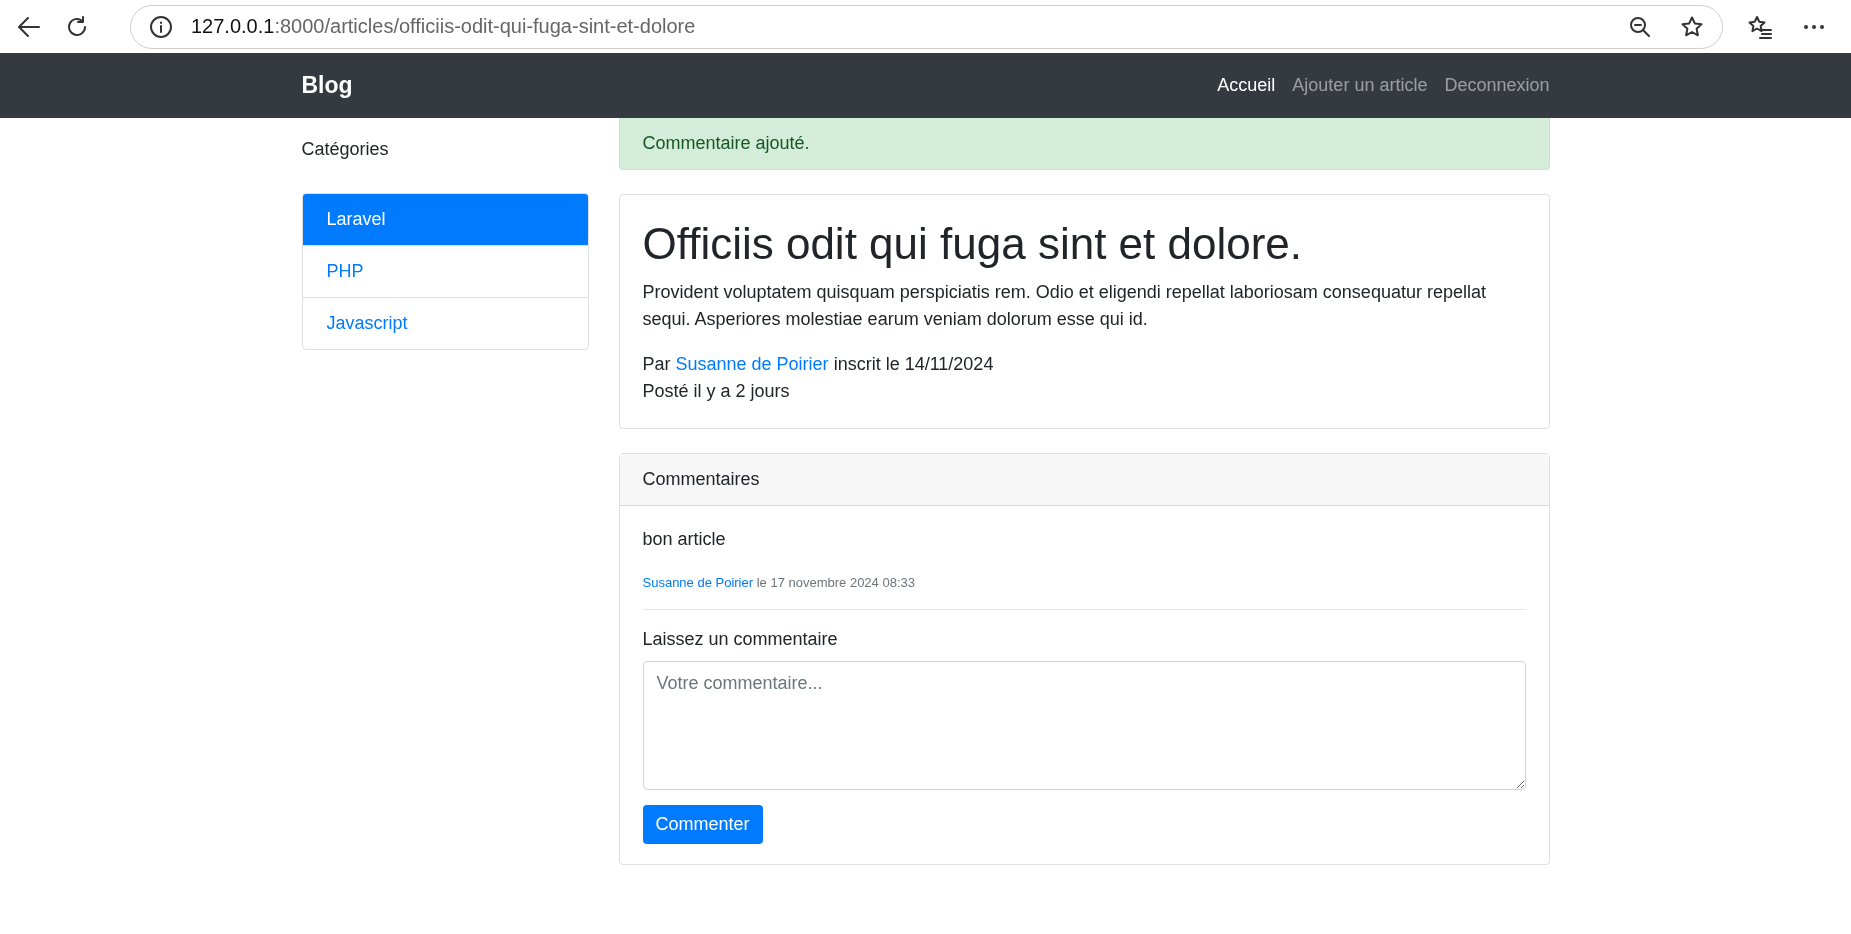  What do you see at coordinates (1084, 479) in the screenshot?
I see `comments-header: Commentaires` at bounding box center [1084, 479].